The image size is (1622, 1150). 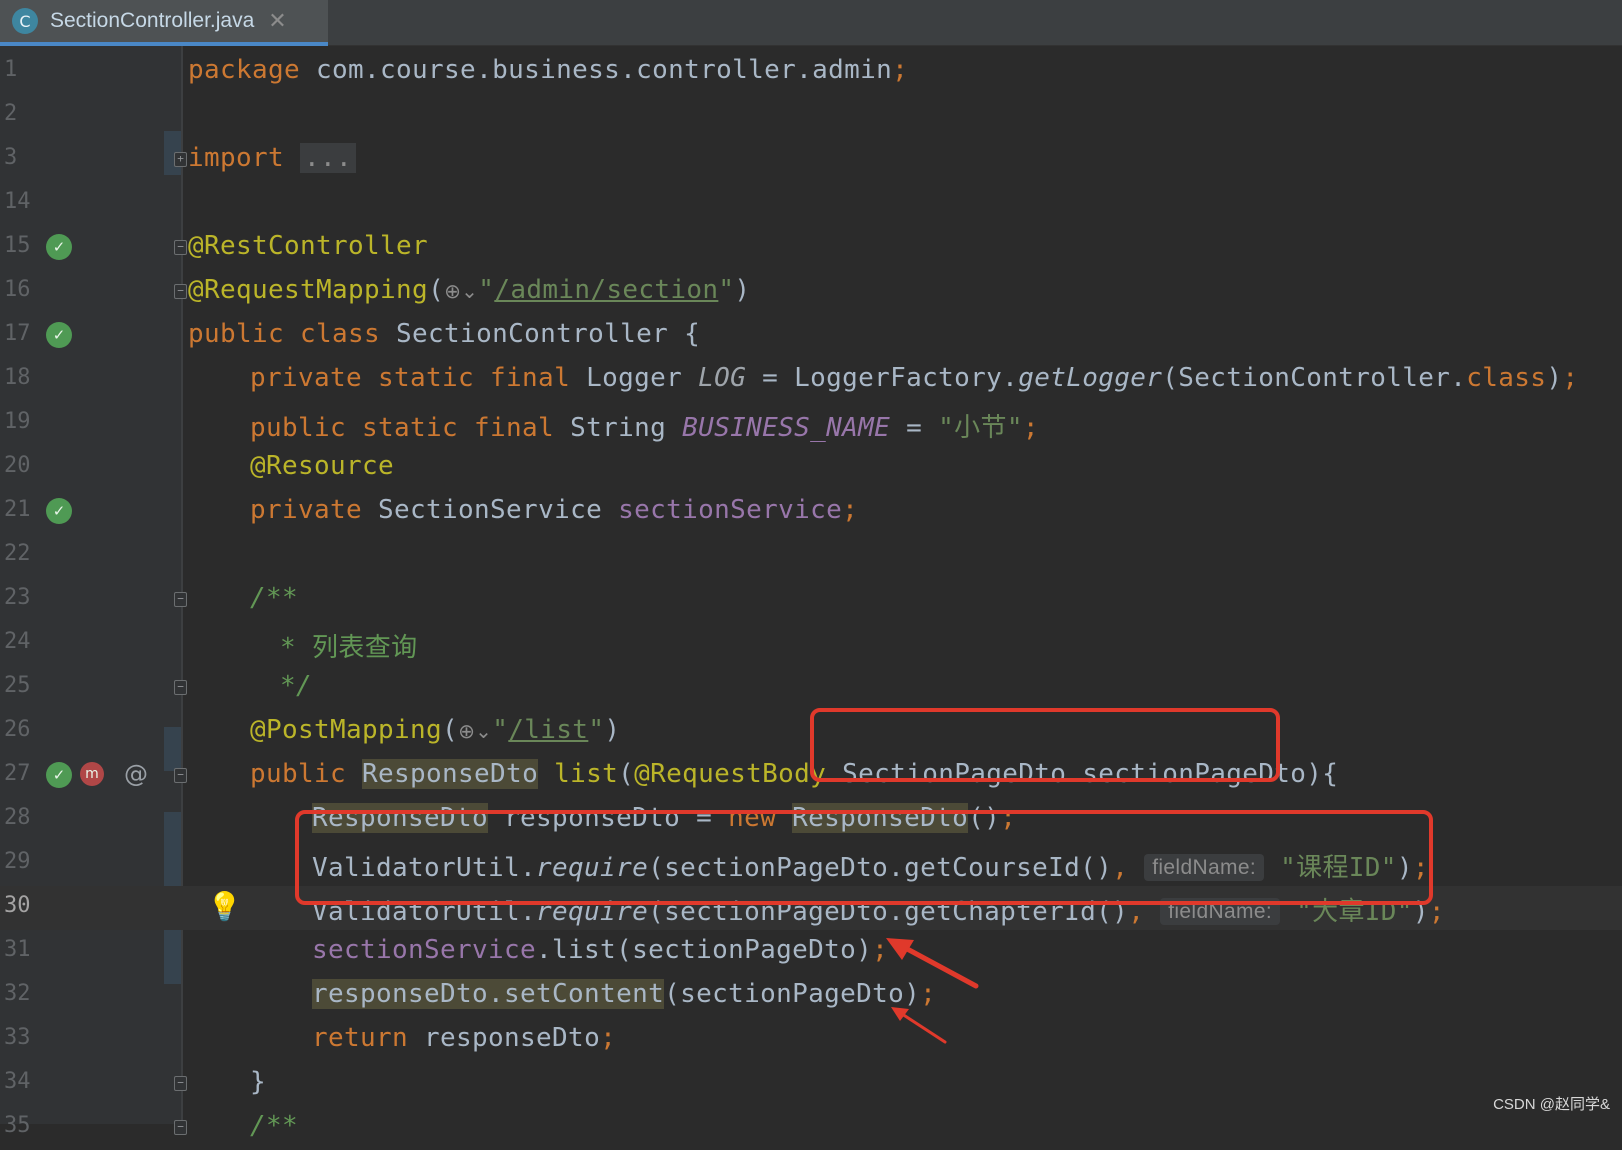 What do you see at coordinates (180, 159) in the screenshot?
I see `fold-toggle-icon: +` at bounding box center [180, 159].